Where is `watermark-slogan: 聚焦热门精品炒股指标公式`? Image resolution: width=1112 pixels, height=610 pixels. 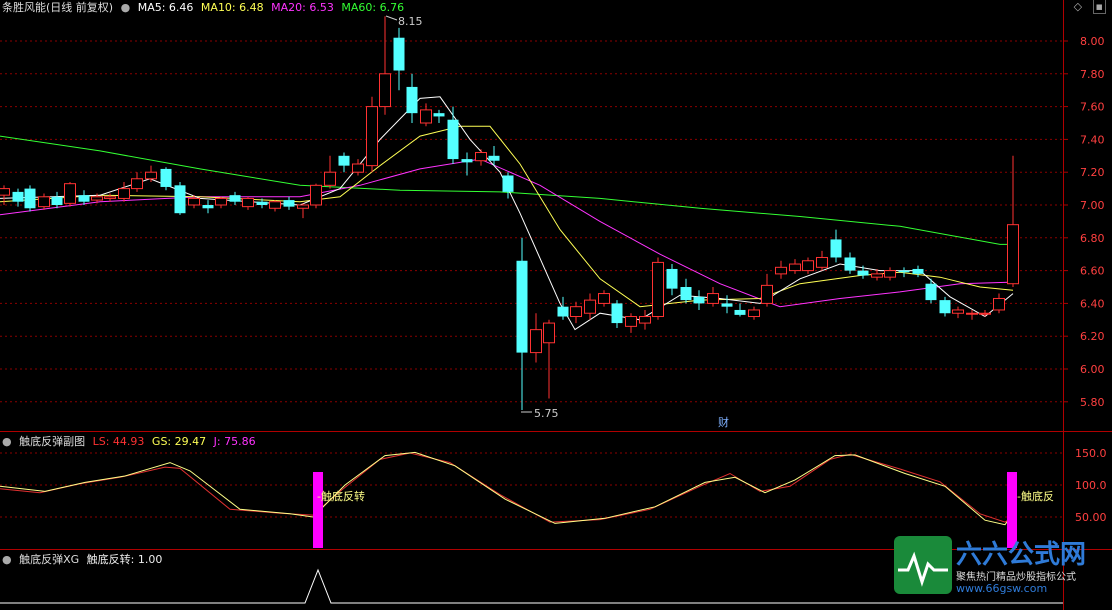 watermark-slogan: 聚焦热门精品炒股指标公式 is located at coordinates (1016, 577).